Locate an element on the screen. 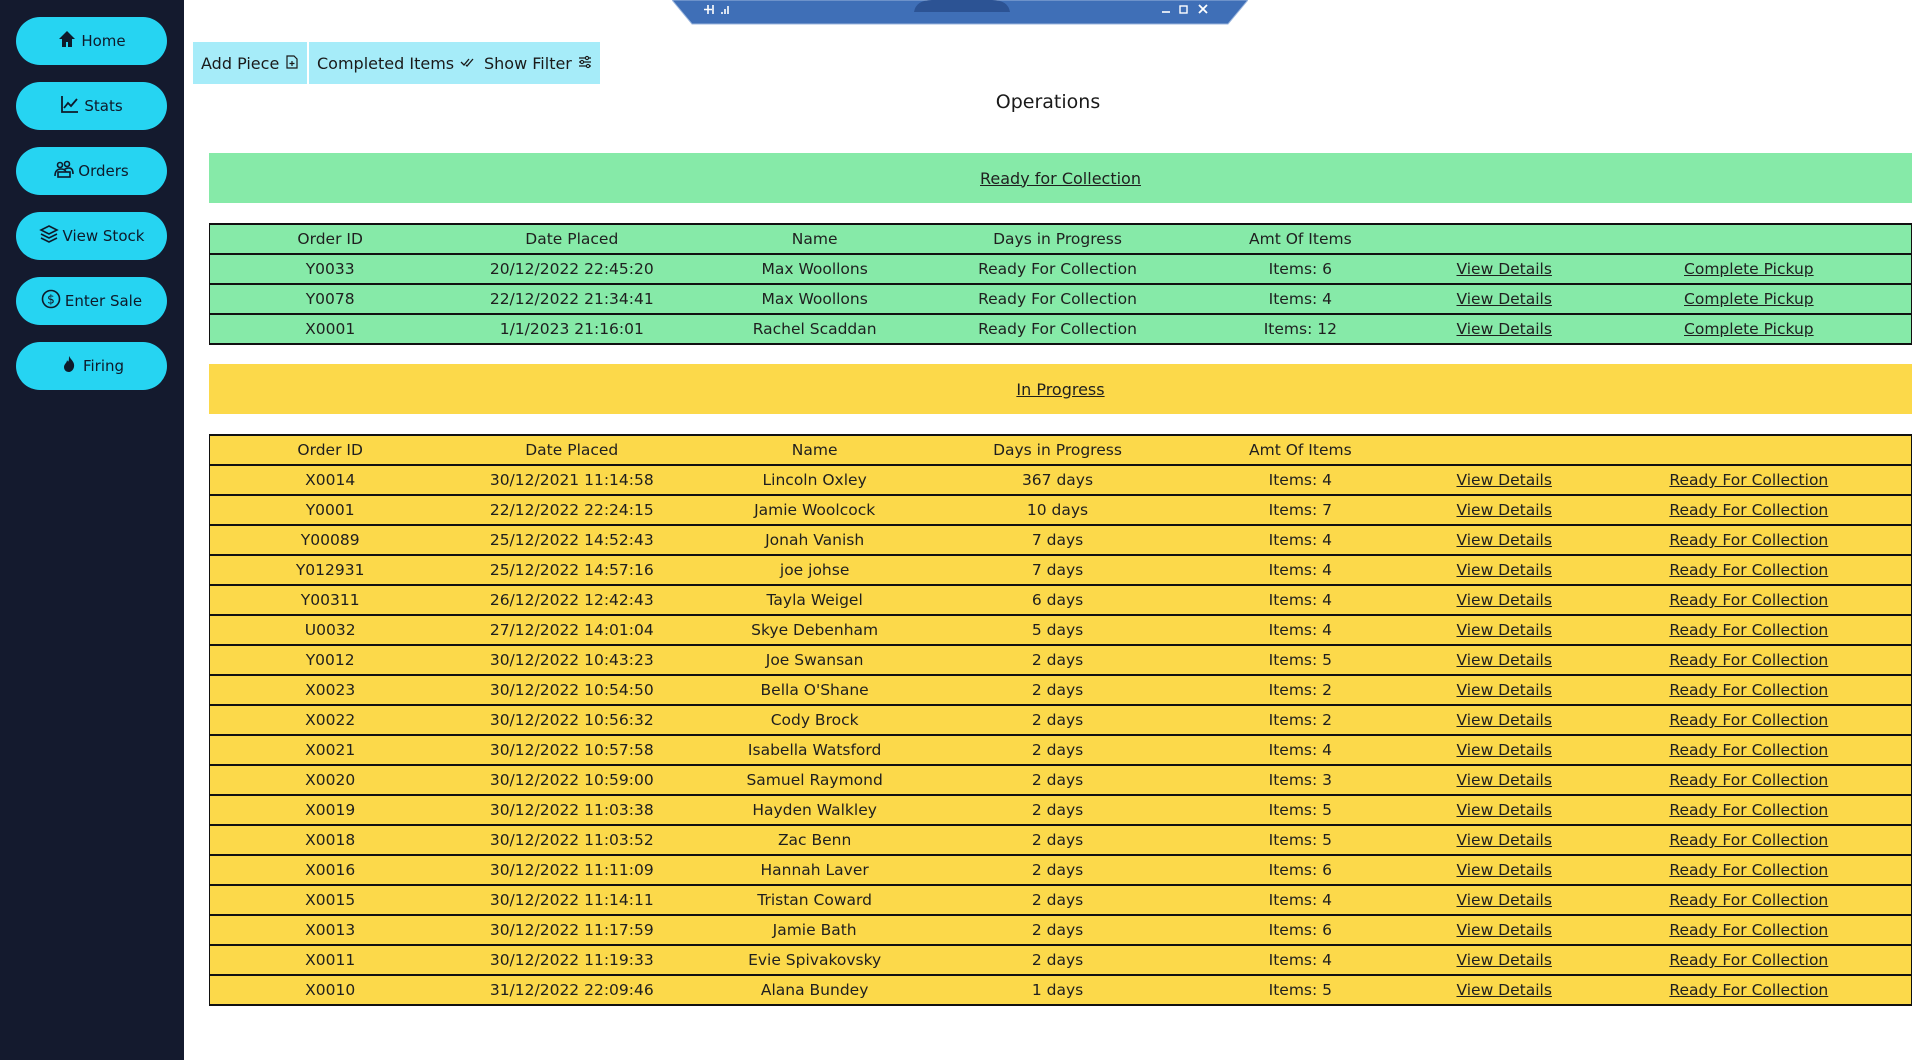  order-id-cell: Y0012 is located at coordinates (330, 660).